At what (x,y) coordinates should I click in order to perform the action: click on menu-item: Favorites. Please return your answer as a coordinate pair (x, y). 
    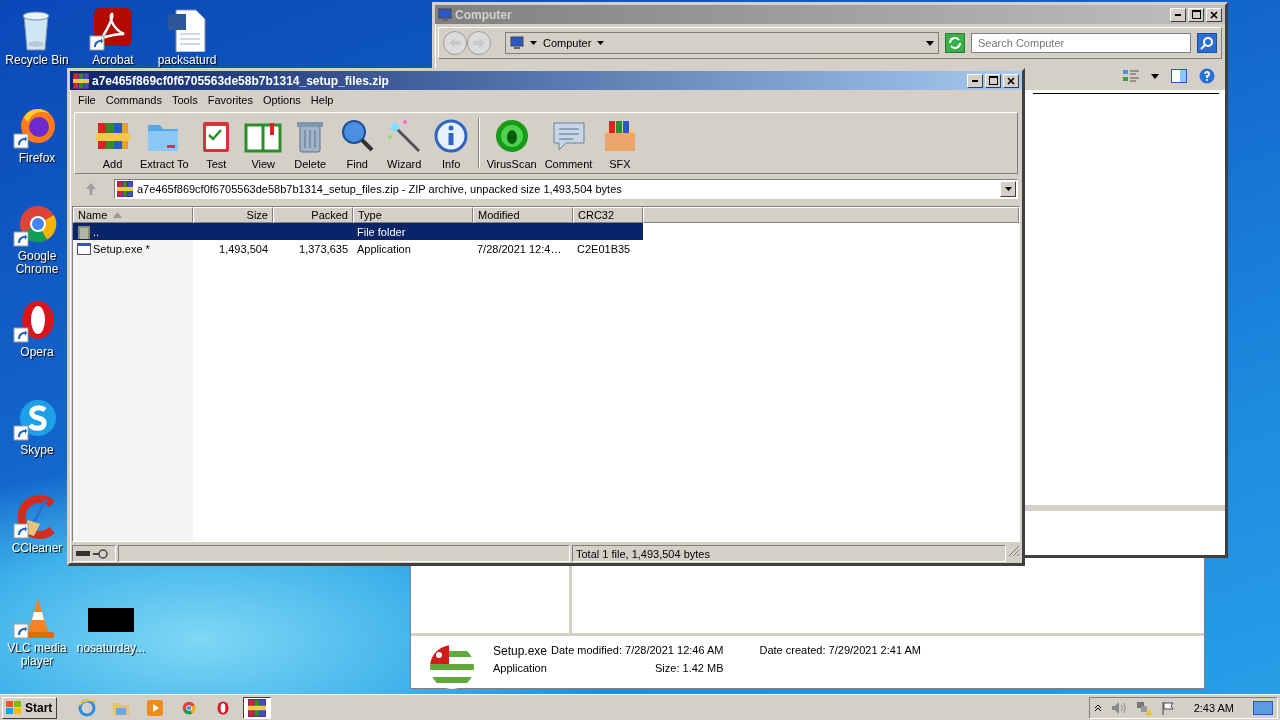
    Looking at the image, I should click on (231, 100).